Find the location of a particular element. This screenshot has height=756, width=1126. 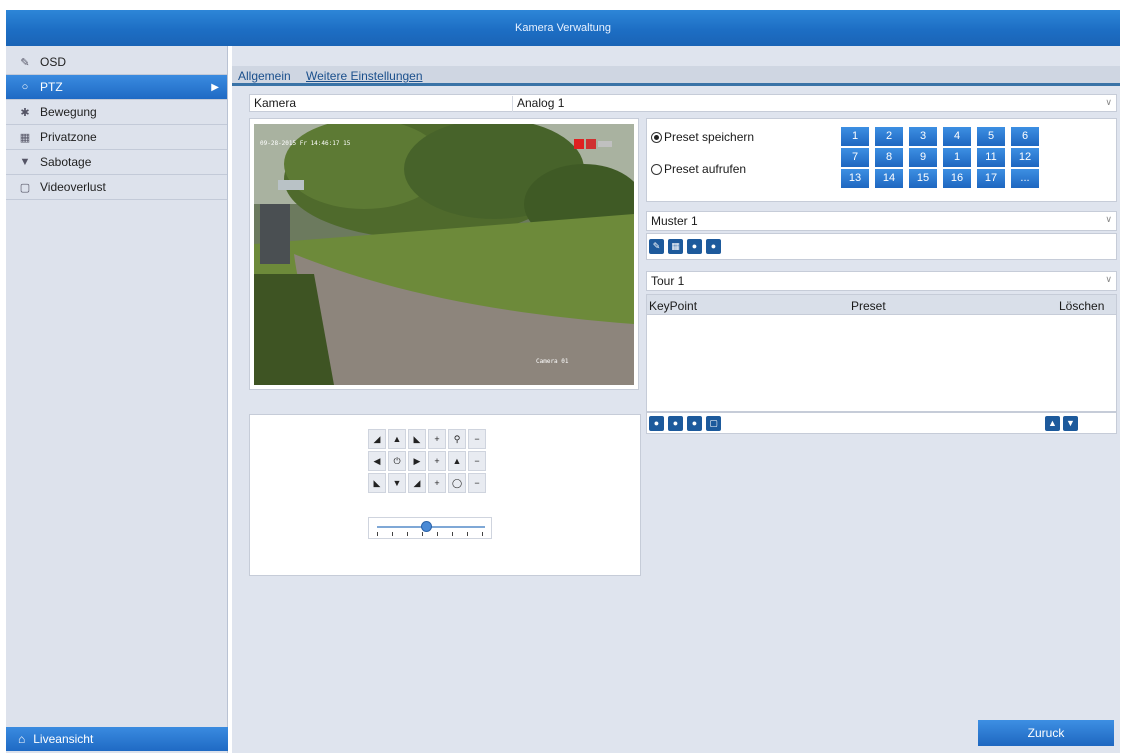

play-tour-icon: ● is located at coordinates (675, 423).